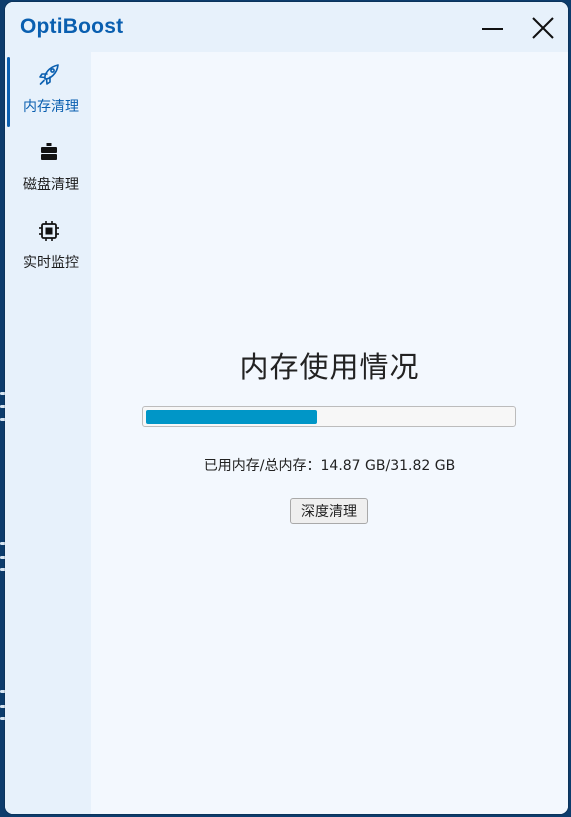 Image resolution: width=571 pixels, height=817 pixels. Describe the element at coordinates (51, 263) in the screenshot. I see `sidebar-item-label: 实时监控` at that location.